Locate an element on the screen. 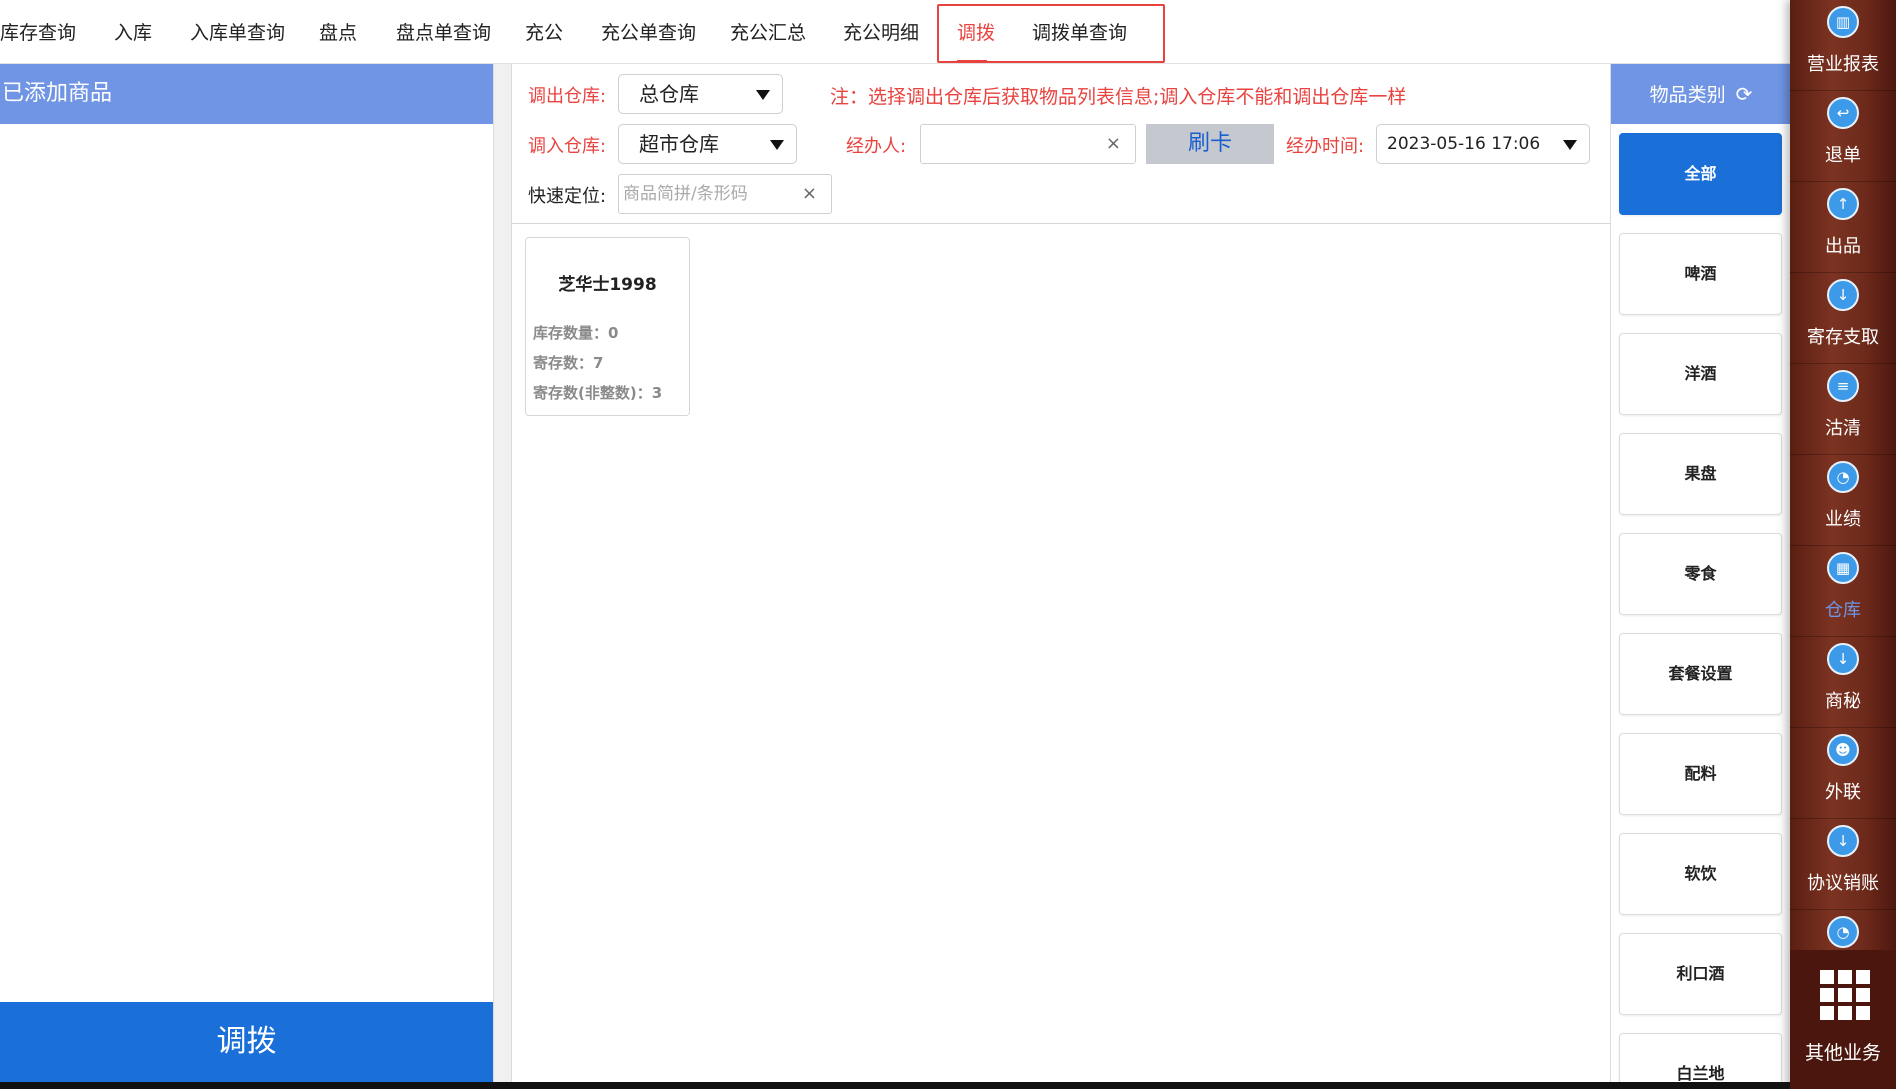  tab-stocktake: 盘点 is located at coordinates (338, 31).